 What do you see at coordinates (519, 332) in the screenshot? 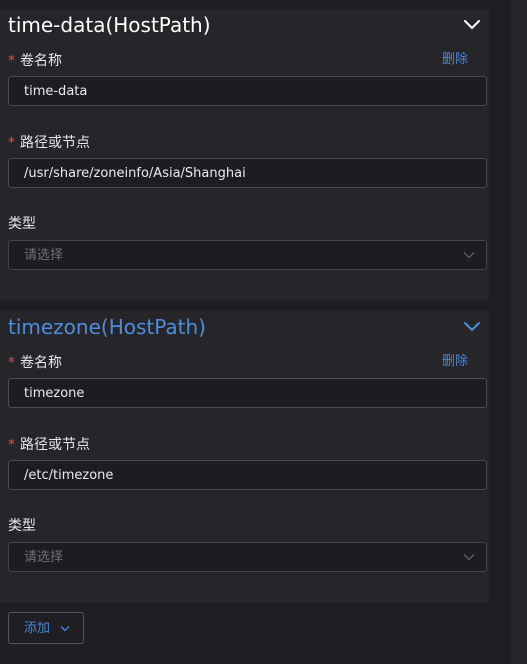
I see `scrollbar-track` at bounding box center [519, 332].